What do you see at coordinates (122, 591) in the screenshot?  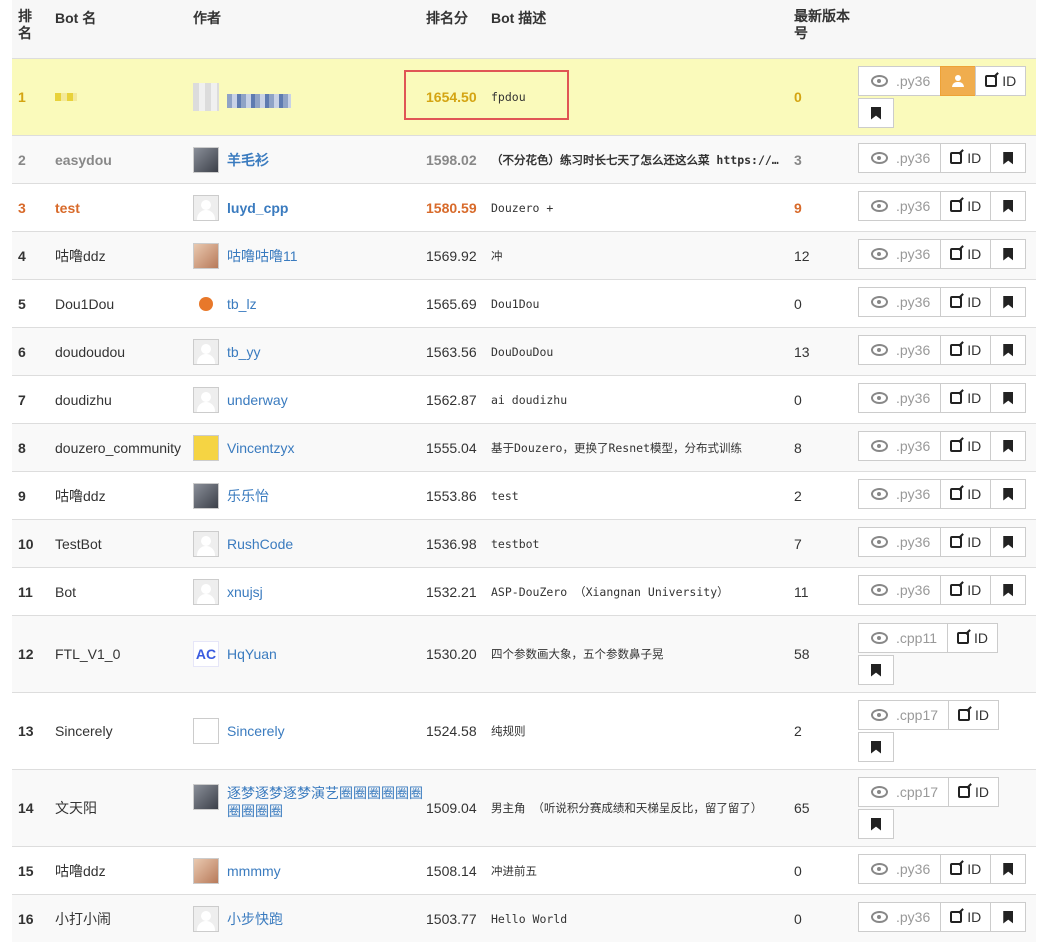 I see `bot-name: Bot` at bounding box center [122, 591].